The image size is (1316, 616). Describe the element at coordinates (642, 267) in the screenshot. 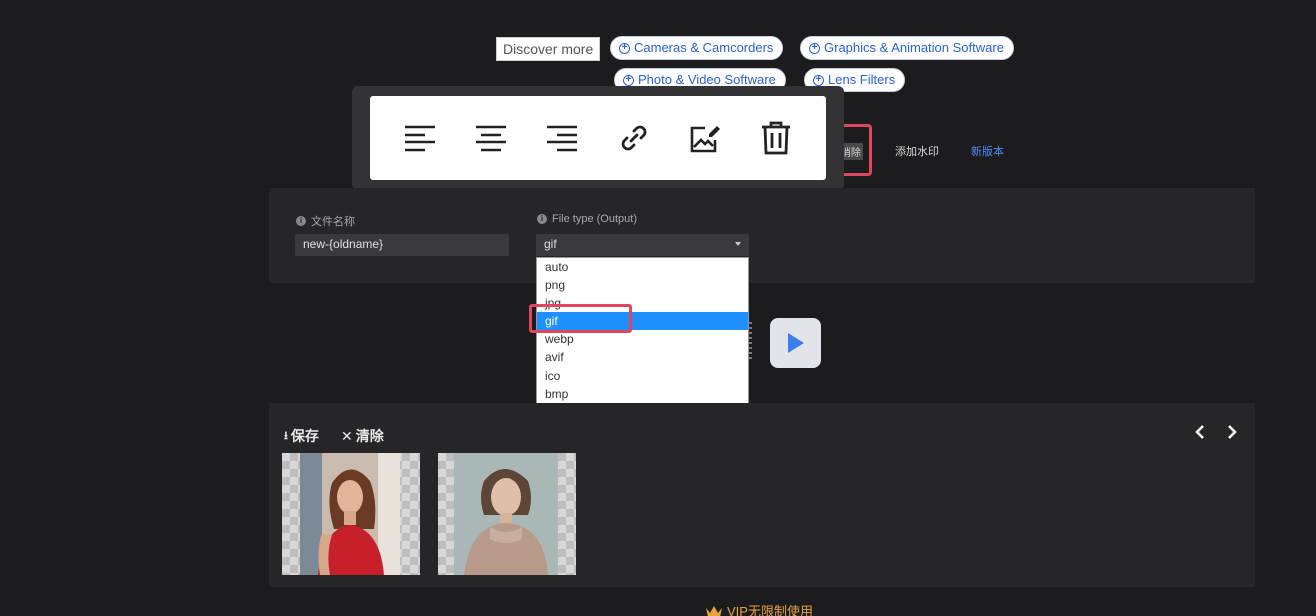

I see `dropdown-option-auto: auto` at that location.